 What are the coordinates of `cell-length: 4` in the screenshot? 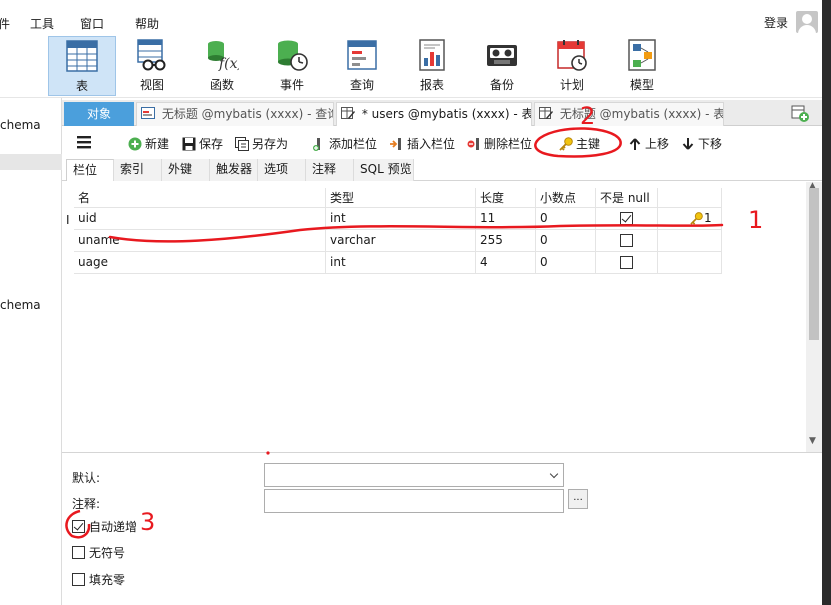 It's located at (506, 263).